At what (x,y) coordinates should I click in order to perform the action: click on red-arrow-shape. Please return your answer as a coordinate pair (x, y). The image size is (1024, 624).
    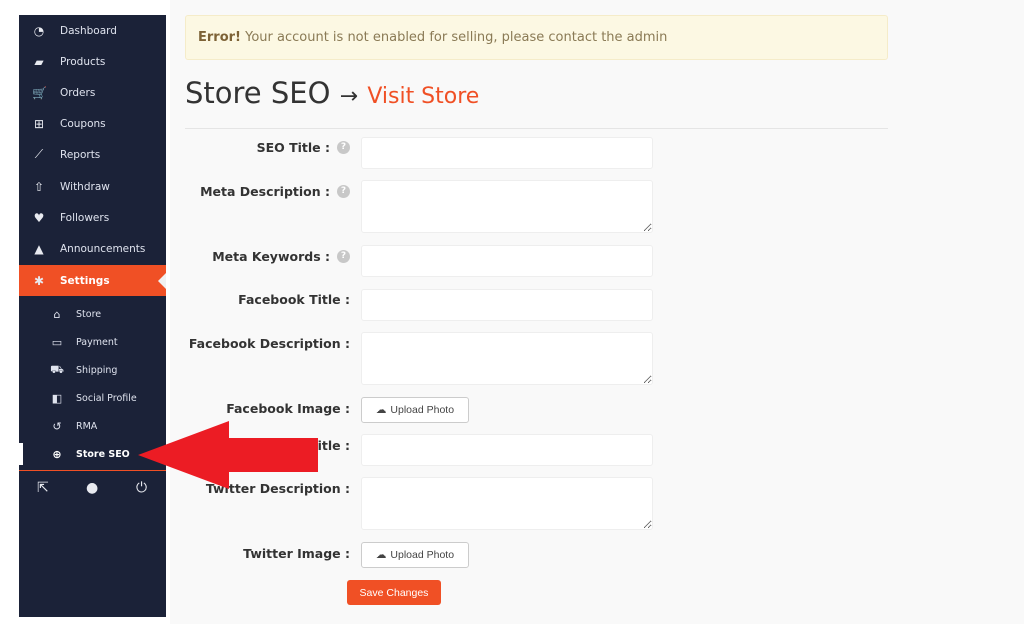
    Looking at the image, I should click on (228, 455).